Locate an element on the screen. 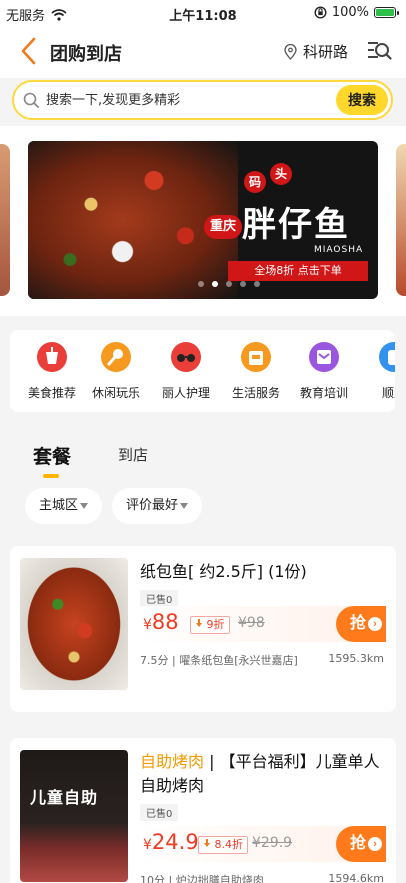 The height and width of the screenshot is (883, 406). page-title: 团购到店 is located at coordinates (86, 54).